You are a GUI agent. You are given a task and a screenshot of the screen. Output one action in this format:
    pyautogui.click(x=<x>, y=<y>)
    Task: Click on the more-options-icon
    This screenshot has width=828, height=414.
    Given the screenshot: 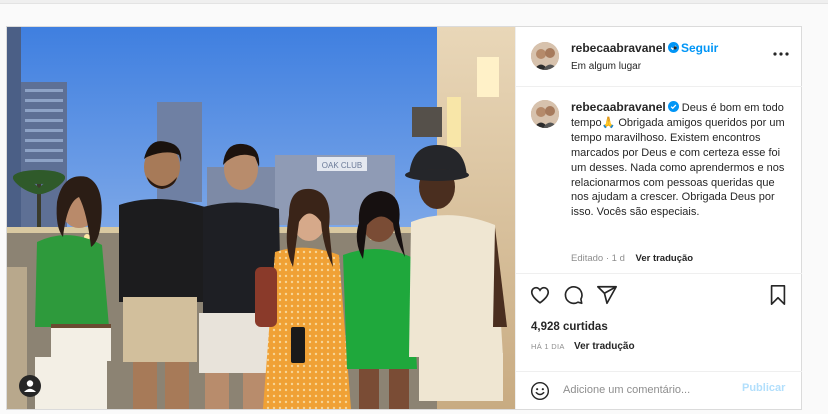 What is the action you would take?
    pyautogui.click(x=781, y=54)
    